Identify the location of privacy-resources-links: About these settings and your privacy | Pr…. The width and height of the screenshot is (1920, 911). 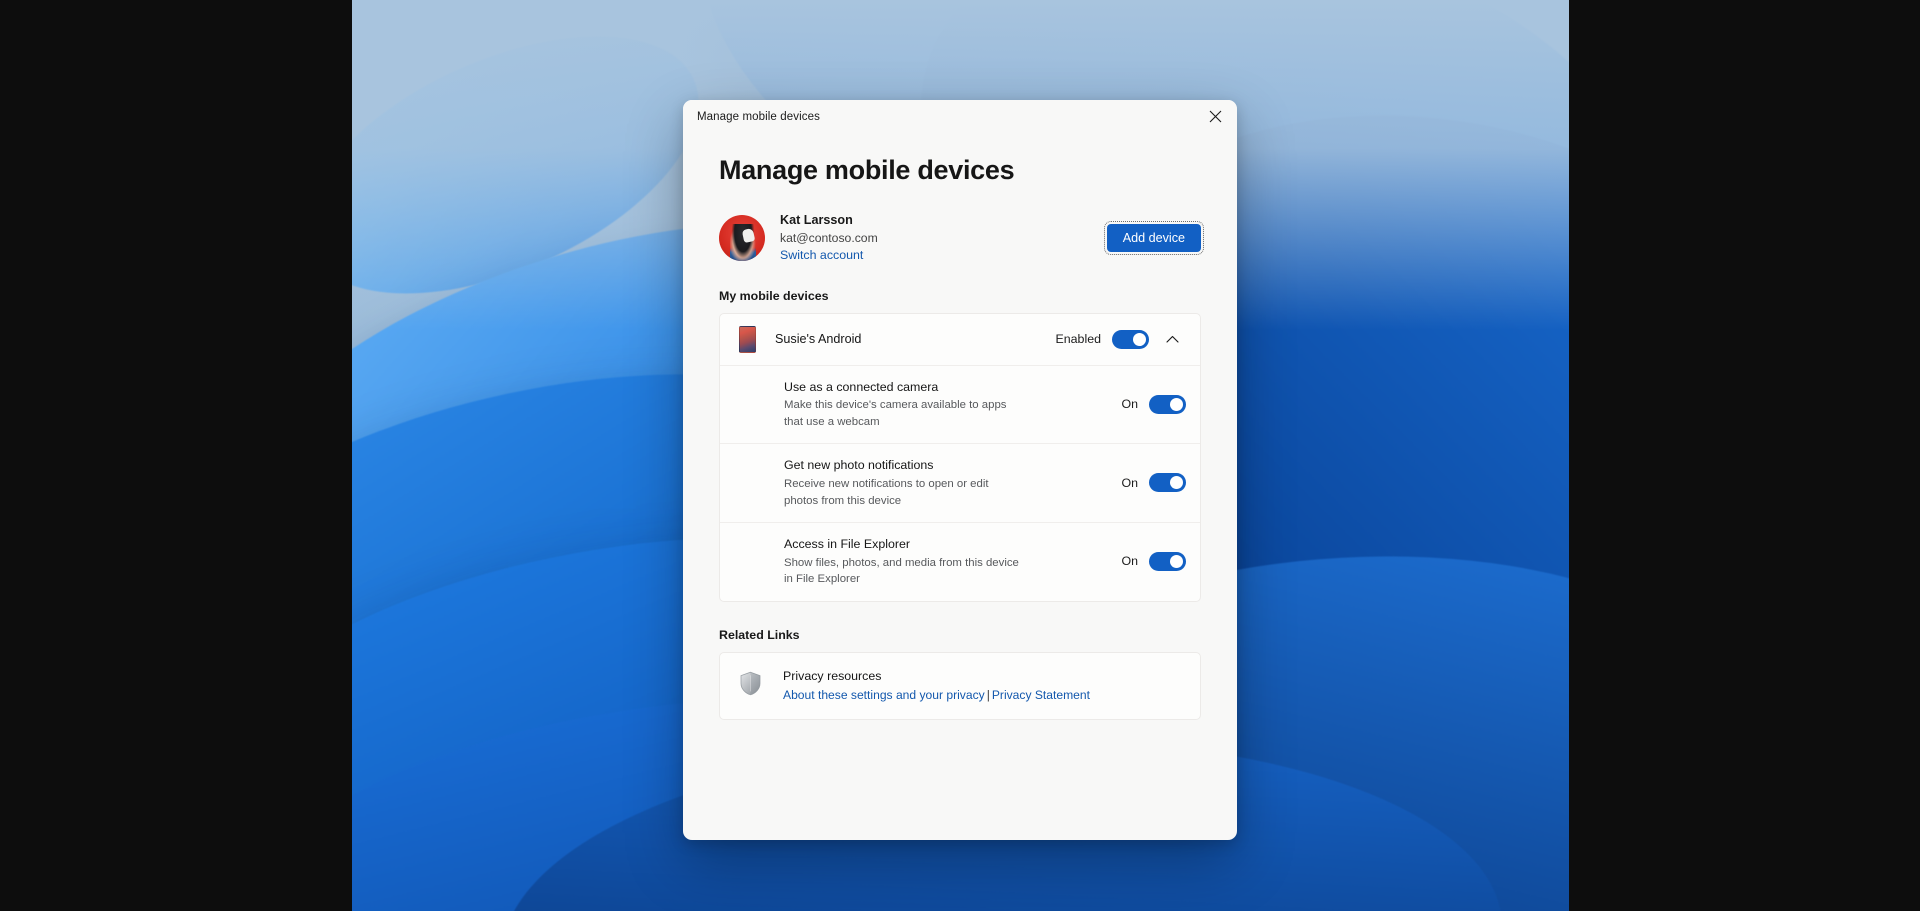
(936, 695).